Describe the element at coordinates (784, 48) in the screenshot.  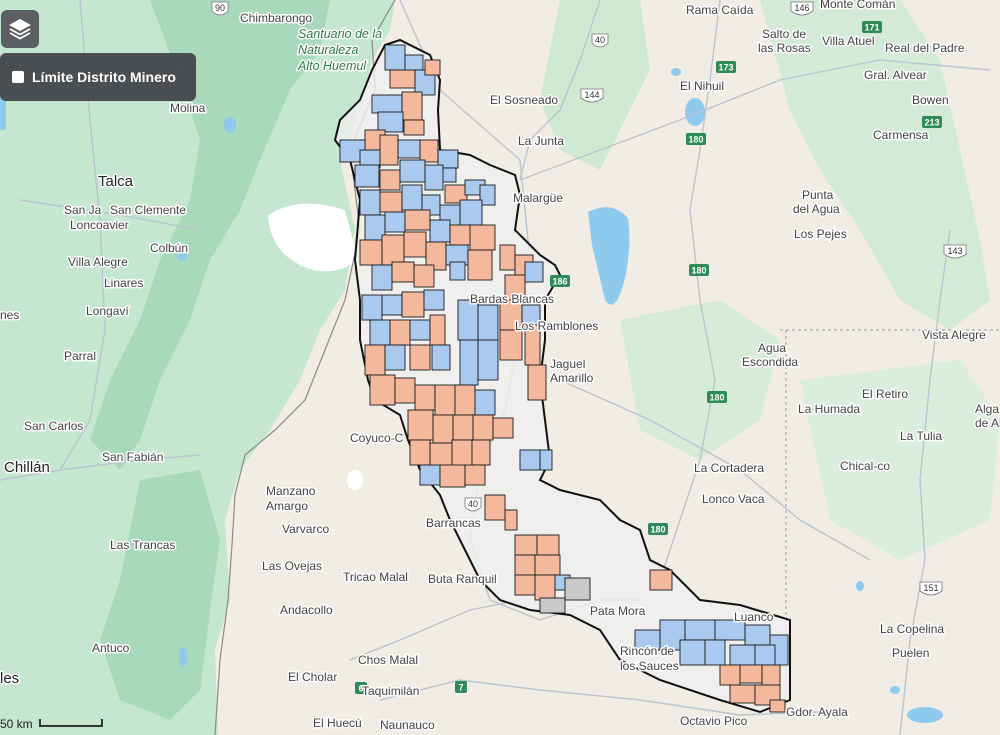
I see `place-label: las Rosas` at that location.